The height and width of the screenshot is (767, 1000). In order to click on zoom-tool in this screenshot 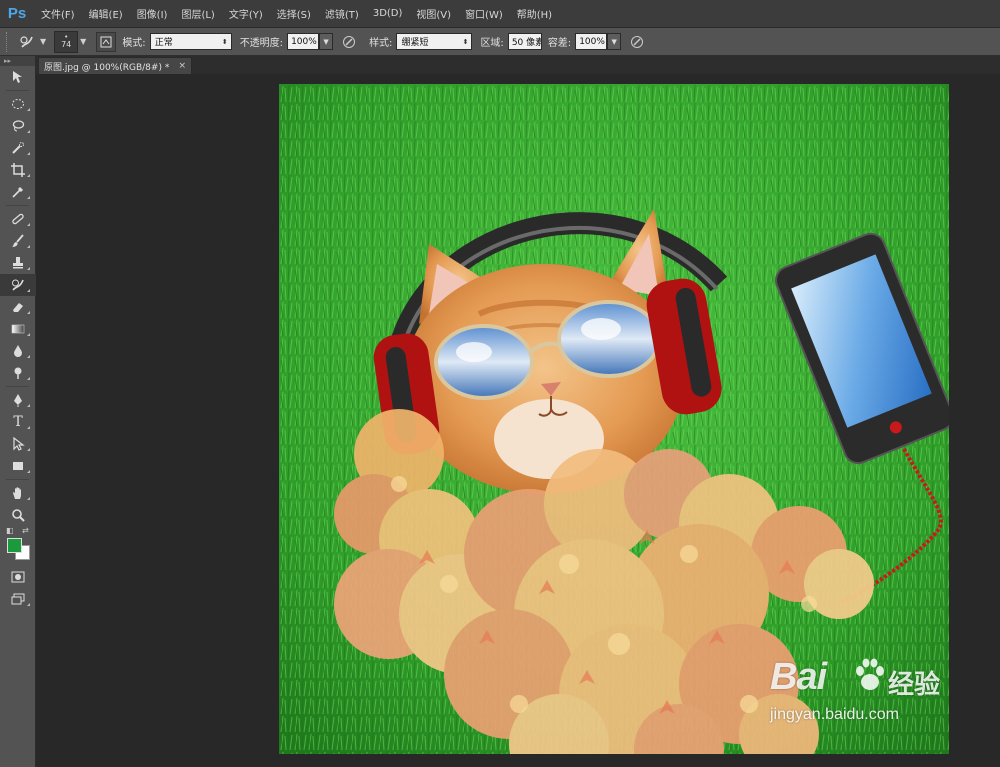, I will do `click(18, 515)`.